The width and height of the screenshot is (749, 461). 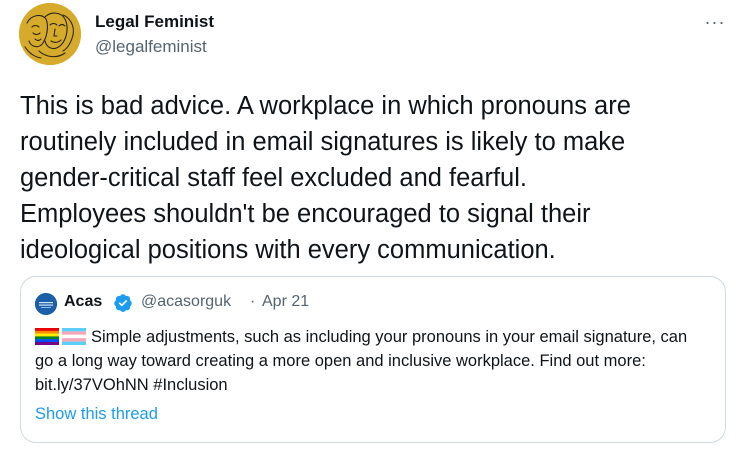 I want to click on author-avatar, so click(x=50, y=34).